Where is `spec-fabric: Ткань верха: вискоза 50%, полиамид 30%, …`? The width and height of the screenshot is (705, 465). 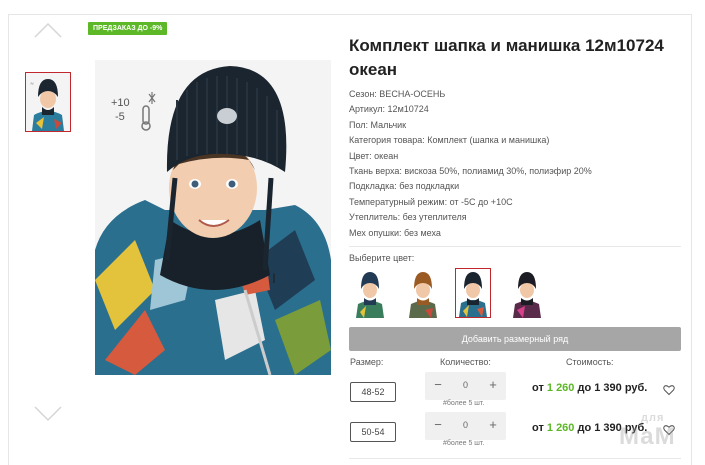
spec-fabric: Ткань верха: вискоза 50%, полиамид 30%, … is located at coordinates (470, 171).